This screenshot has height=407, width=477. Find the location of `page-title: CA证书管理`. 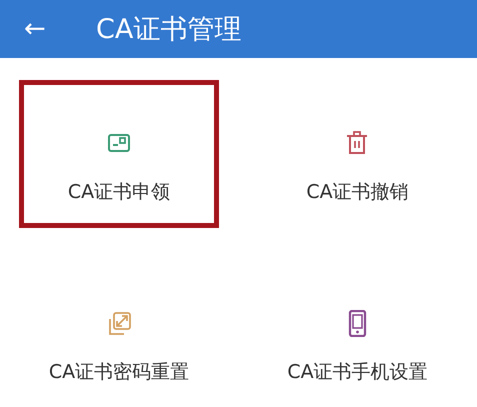

page-title: CA证书管理 is located at coordinates (169, 30).